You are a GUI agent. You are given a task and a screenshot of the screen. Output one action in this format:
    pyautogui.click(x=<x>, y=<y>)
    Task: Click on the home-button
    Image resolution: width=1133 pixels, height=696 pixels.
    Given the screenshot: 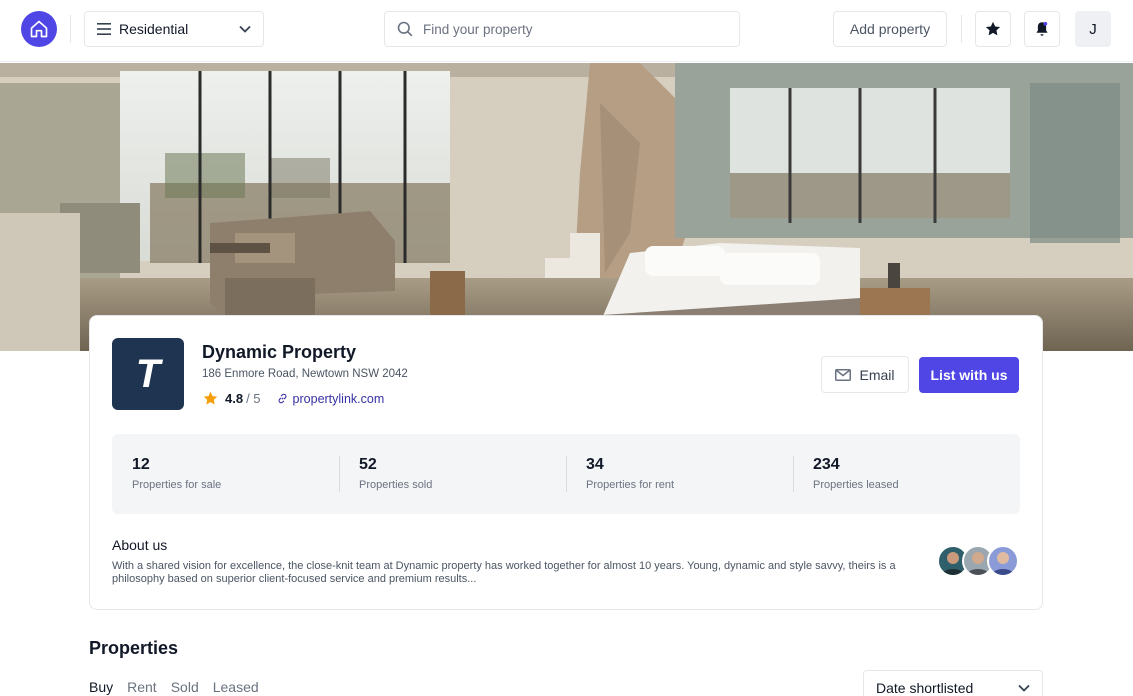 What is the action you would take?
    pyautogui.click(x=39, y=29)
    